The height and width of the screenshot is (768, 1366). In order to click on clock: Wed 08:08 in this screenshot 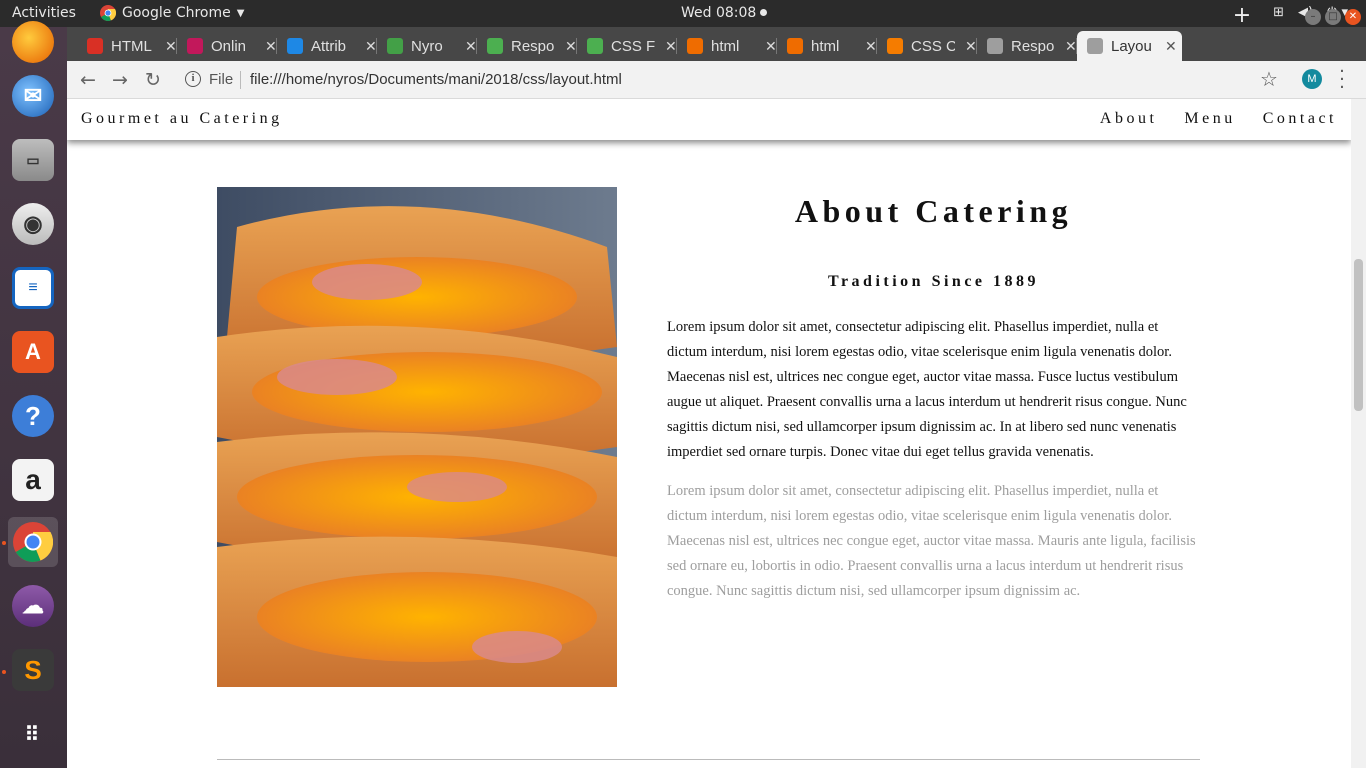, I will do `click(724, 13)`.